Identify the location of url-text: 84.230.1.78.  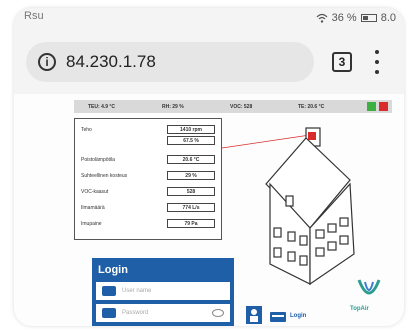
(111, 62).